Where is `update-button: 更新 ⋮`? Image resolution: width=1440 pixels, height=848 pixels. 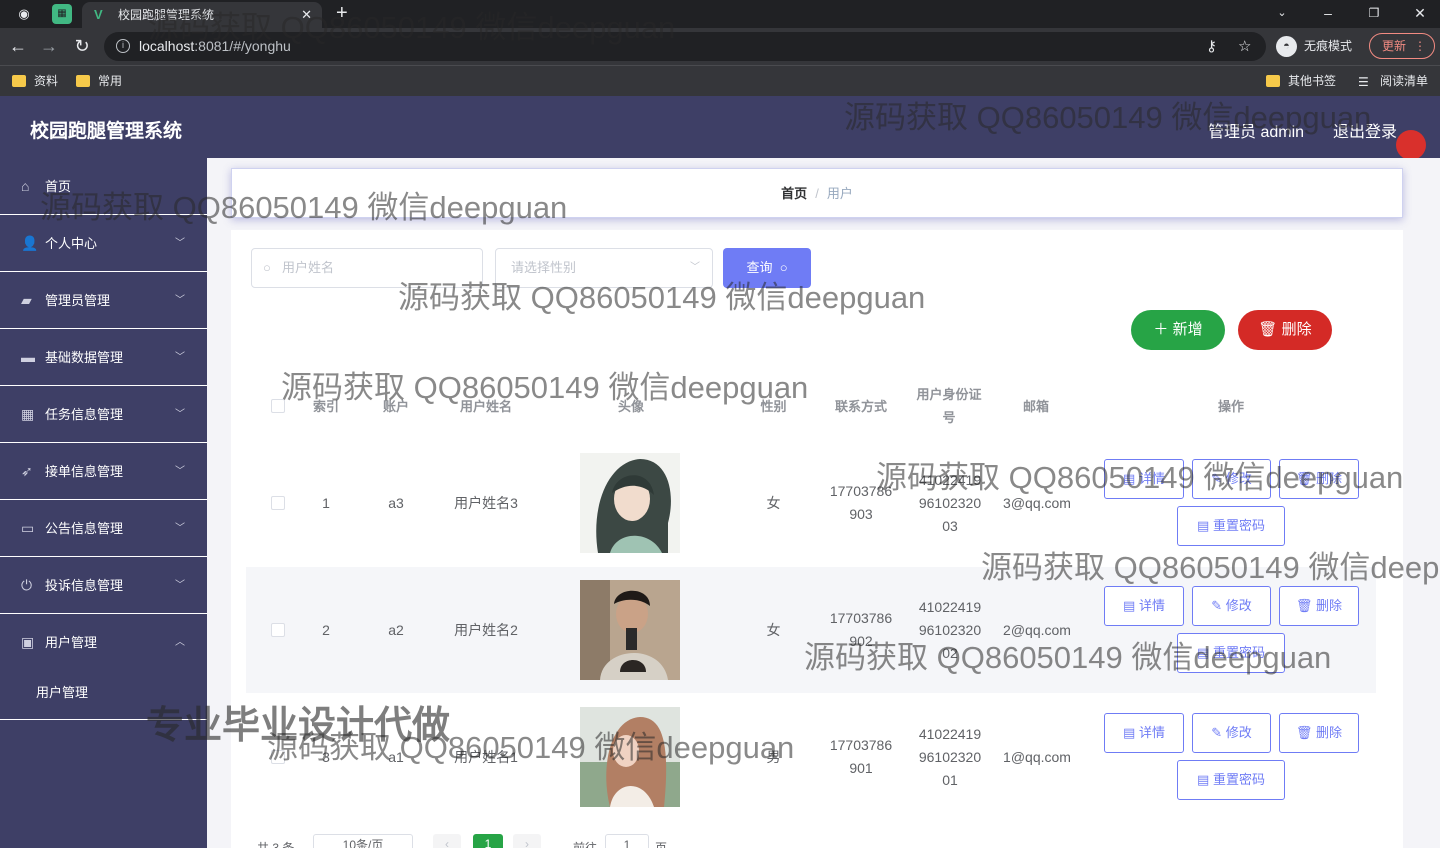 update-button: 更新 ⋮ is located at coordinates (1402, 46).